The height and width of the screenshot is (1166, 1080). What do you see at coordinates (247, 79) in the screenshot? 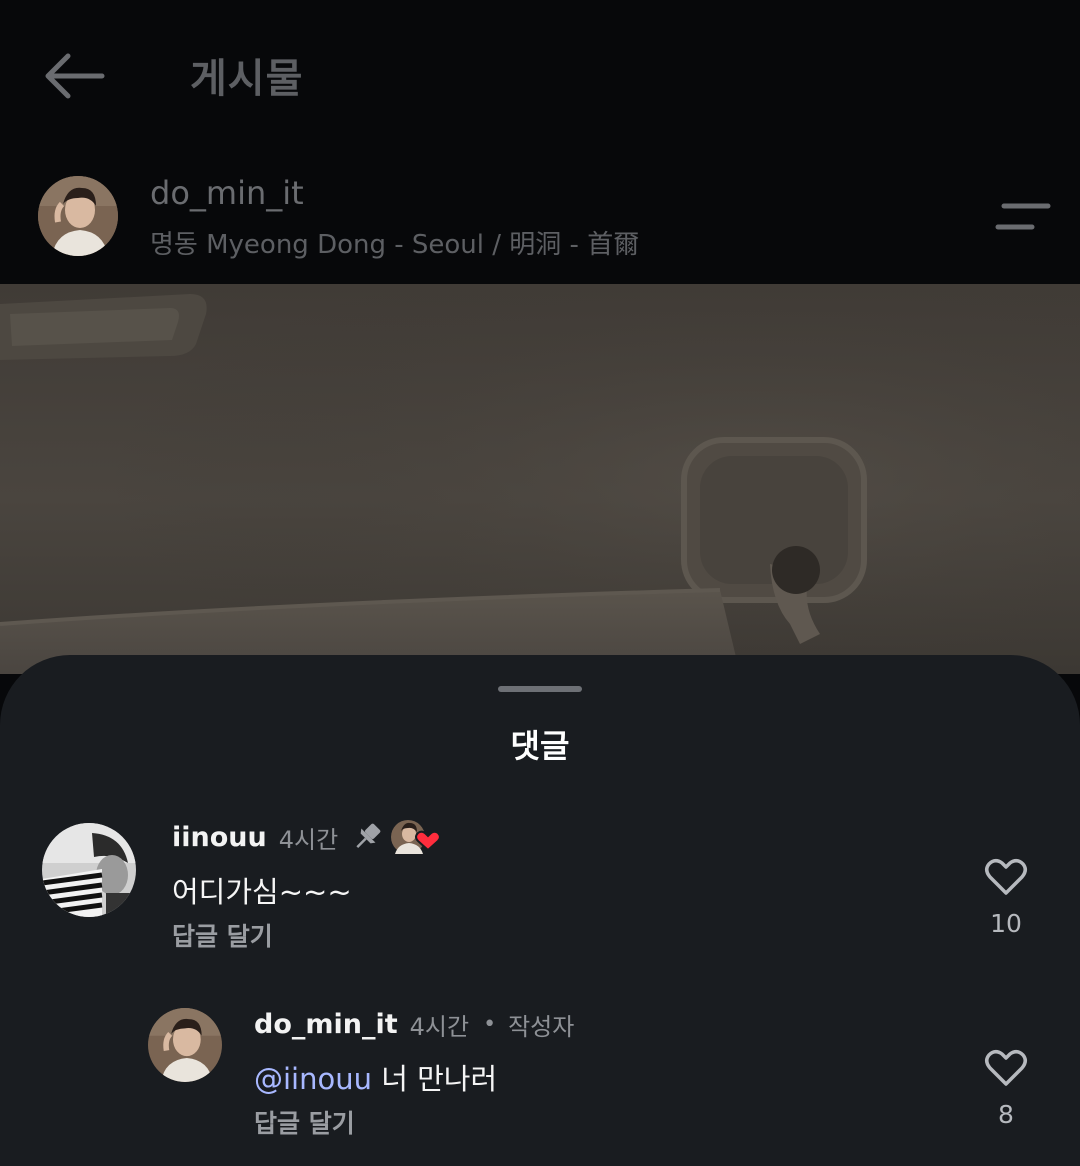
I see `page-title: 게시물` at bounding box center [247, 79].